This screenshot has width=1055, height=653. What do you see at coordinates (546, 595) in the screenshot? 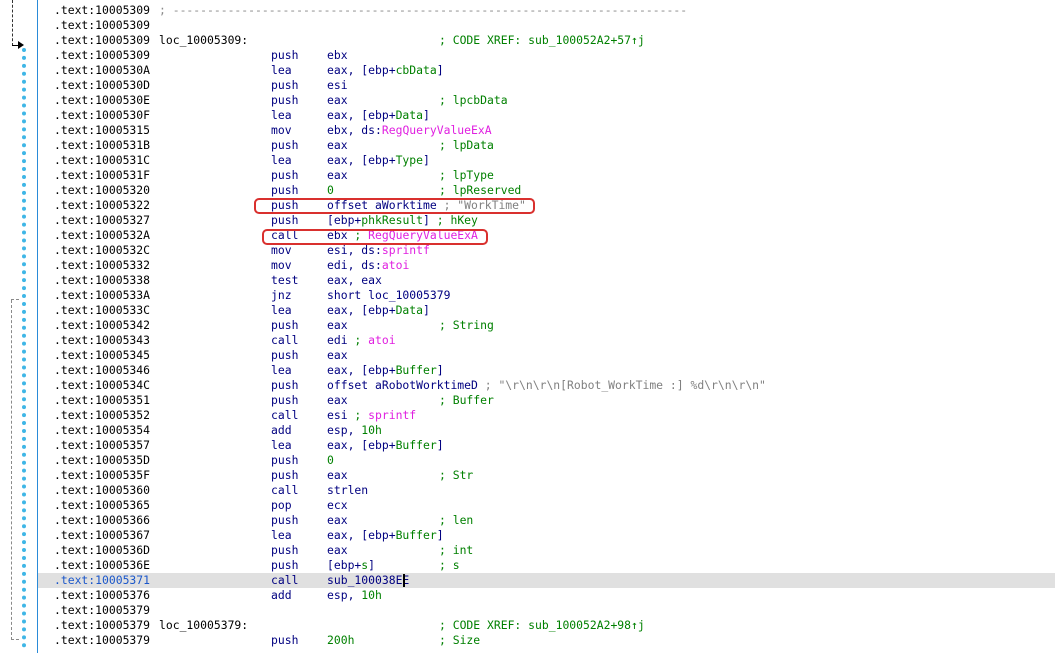
I see `code-line: .text:10005376 add esp, 10h` at bounding box center [546, 595].